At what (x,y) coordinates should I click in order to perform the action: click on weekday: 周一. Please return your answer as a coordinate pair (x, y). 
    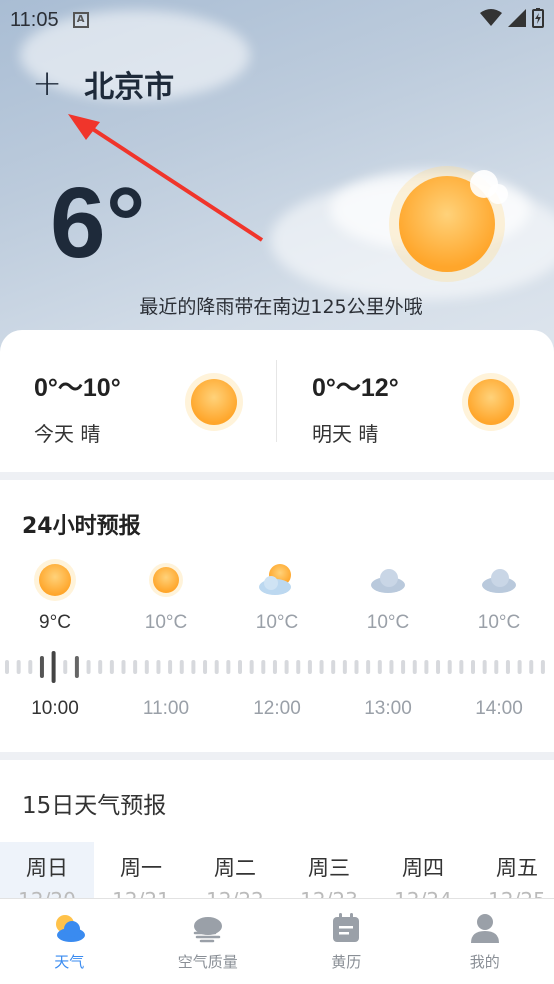
    Looking at the image, I should click on (141, 868).